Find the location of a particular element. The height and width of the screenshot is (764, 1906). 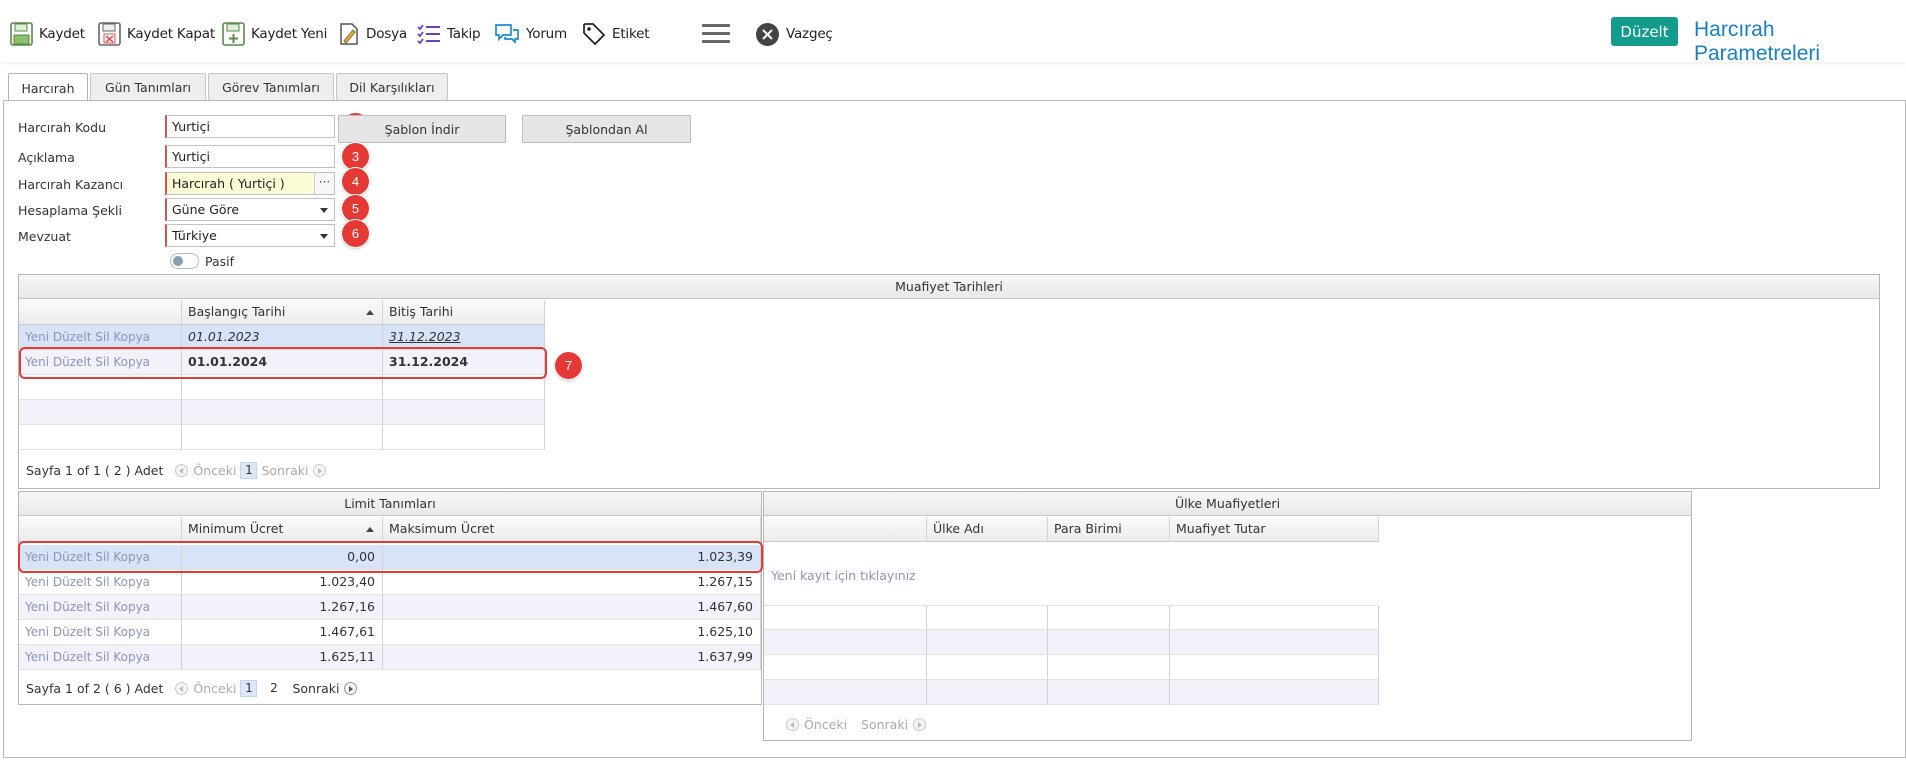

harcirah-kazanci-field: Harcırah ( Yurtiçi ) ··· is located at coordinates (250, 183).